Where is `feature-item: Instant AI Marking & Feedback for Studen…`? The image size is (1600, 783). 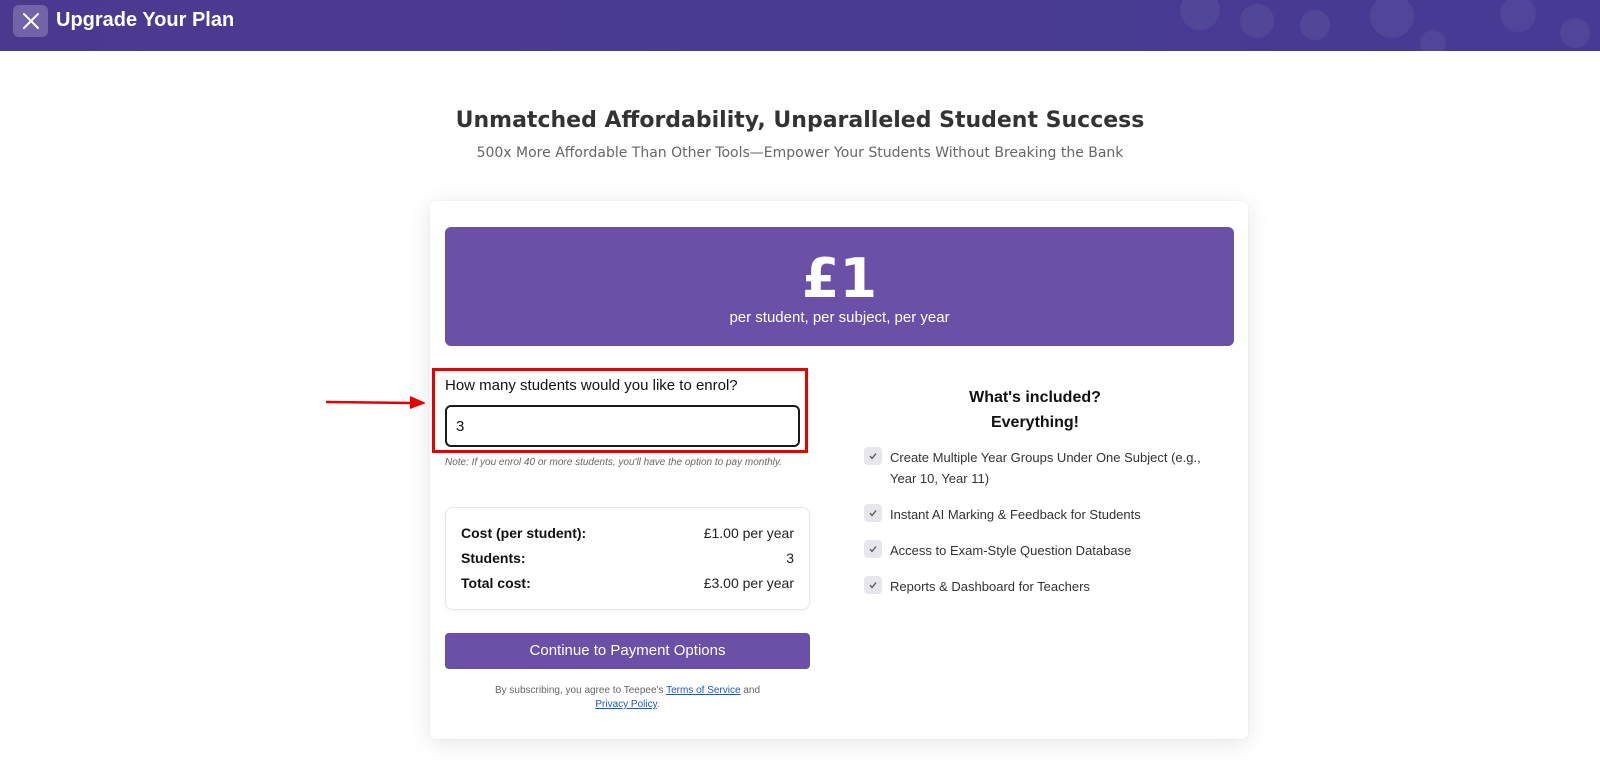
feature-item: Instant AI Marking & Feedback for Studen… is located at coordinates (1044, 514).